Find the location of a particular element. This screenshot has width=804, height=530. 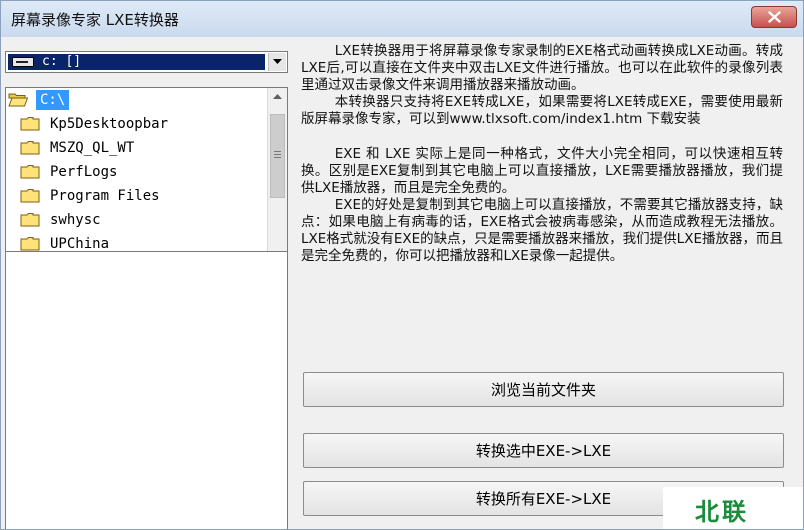

dir-label: C:\ is located at coordinates (53, 100).